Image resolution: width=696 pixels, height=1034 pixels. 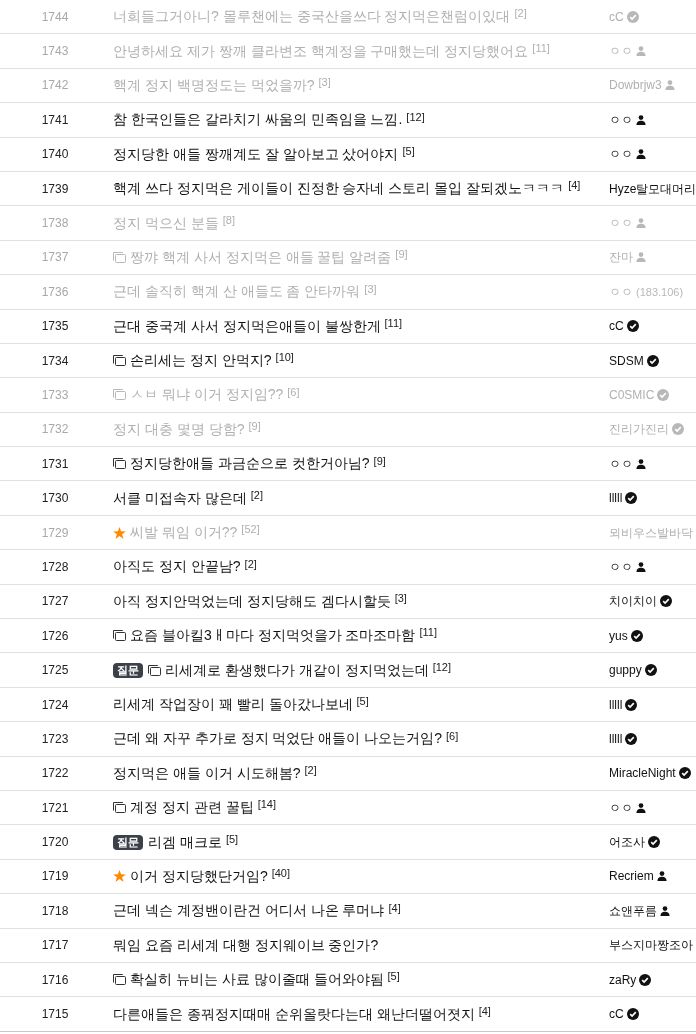 What do you see at coordinates (281, 873) in the screenshot?
I see `comment-count: [40]` at bounding box center [281, 873].